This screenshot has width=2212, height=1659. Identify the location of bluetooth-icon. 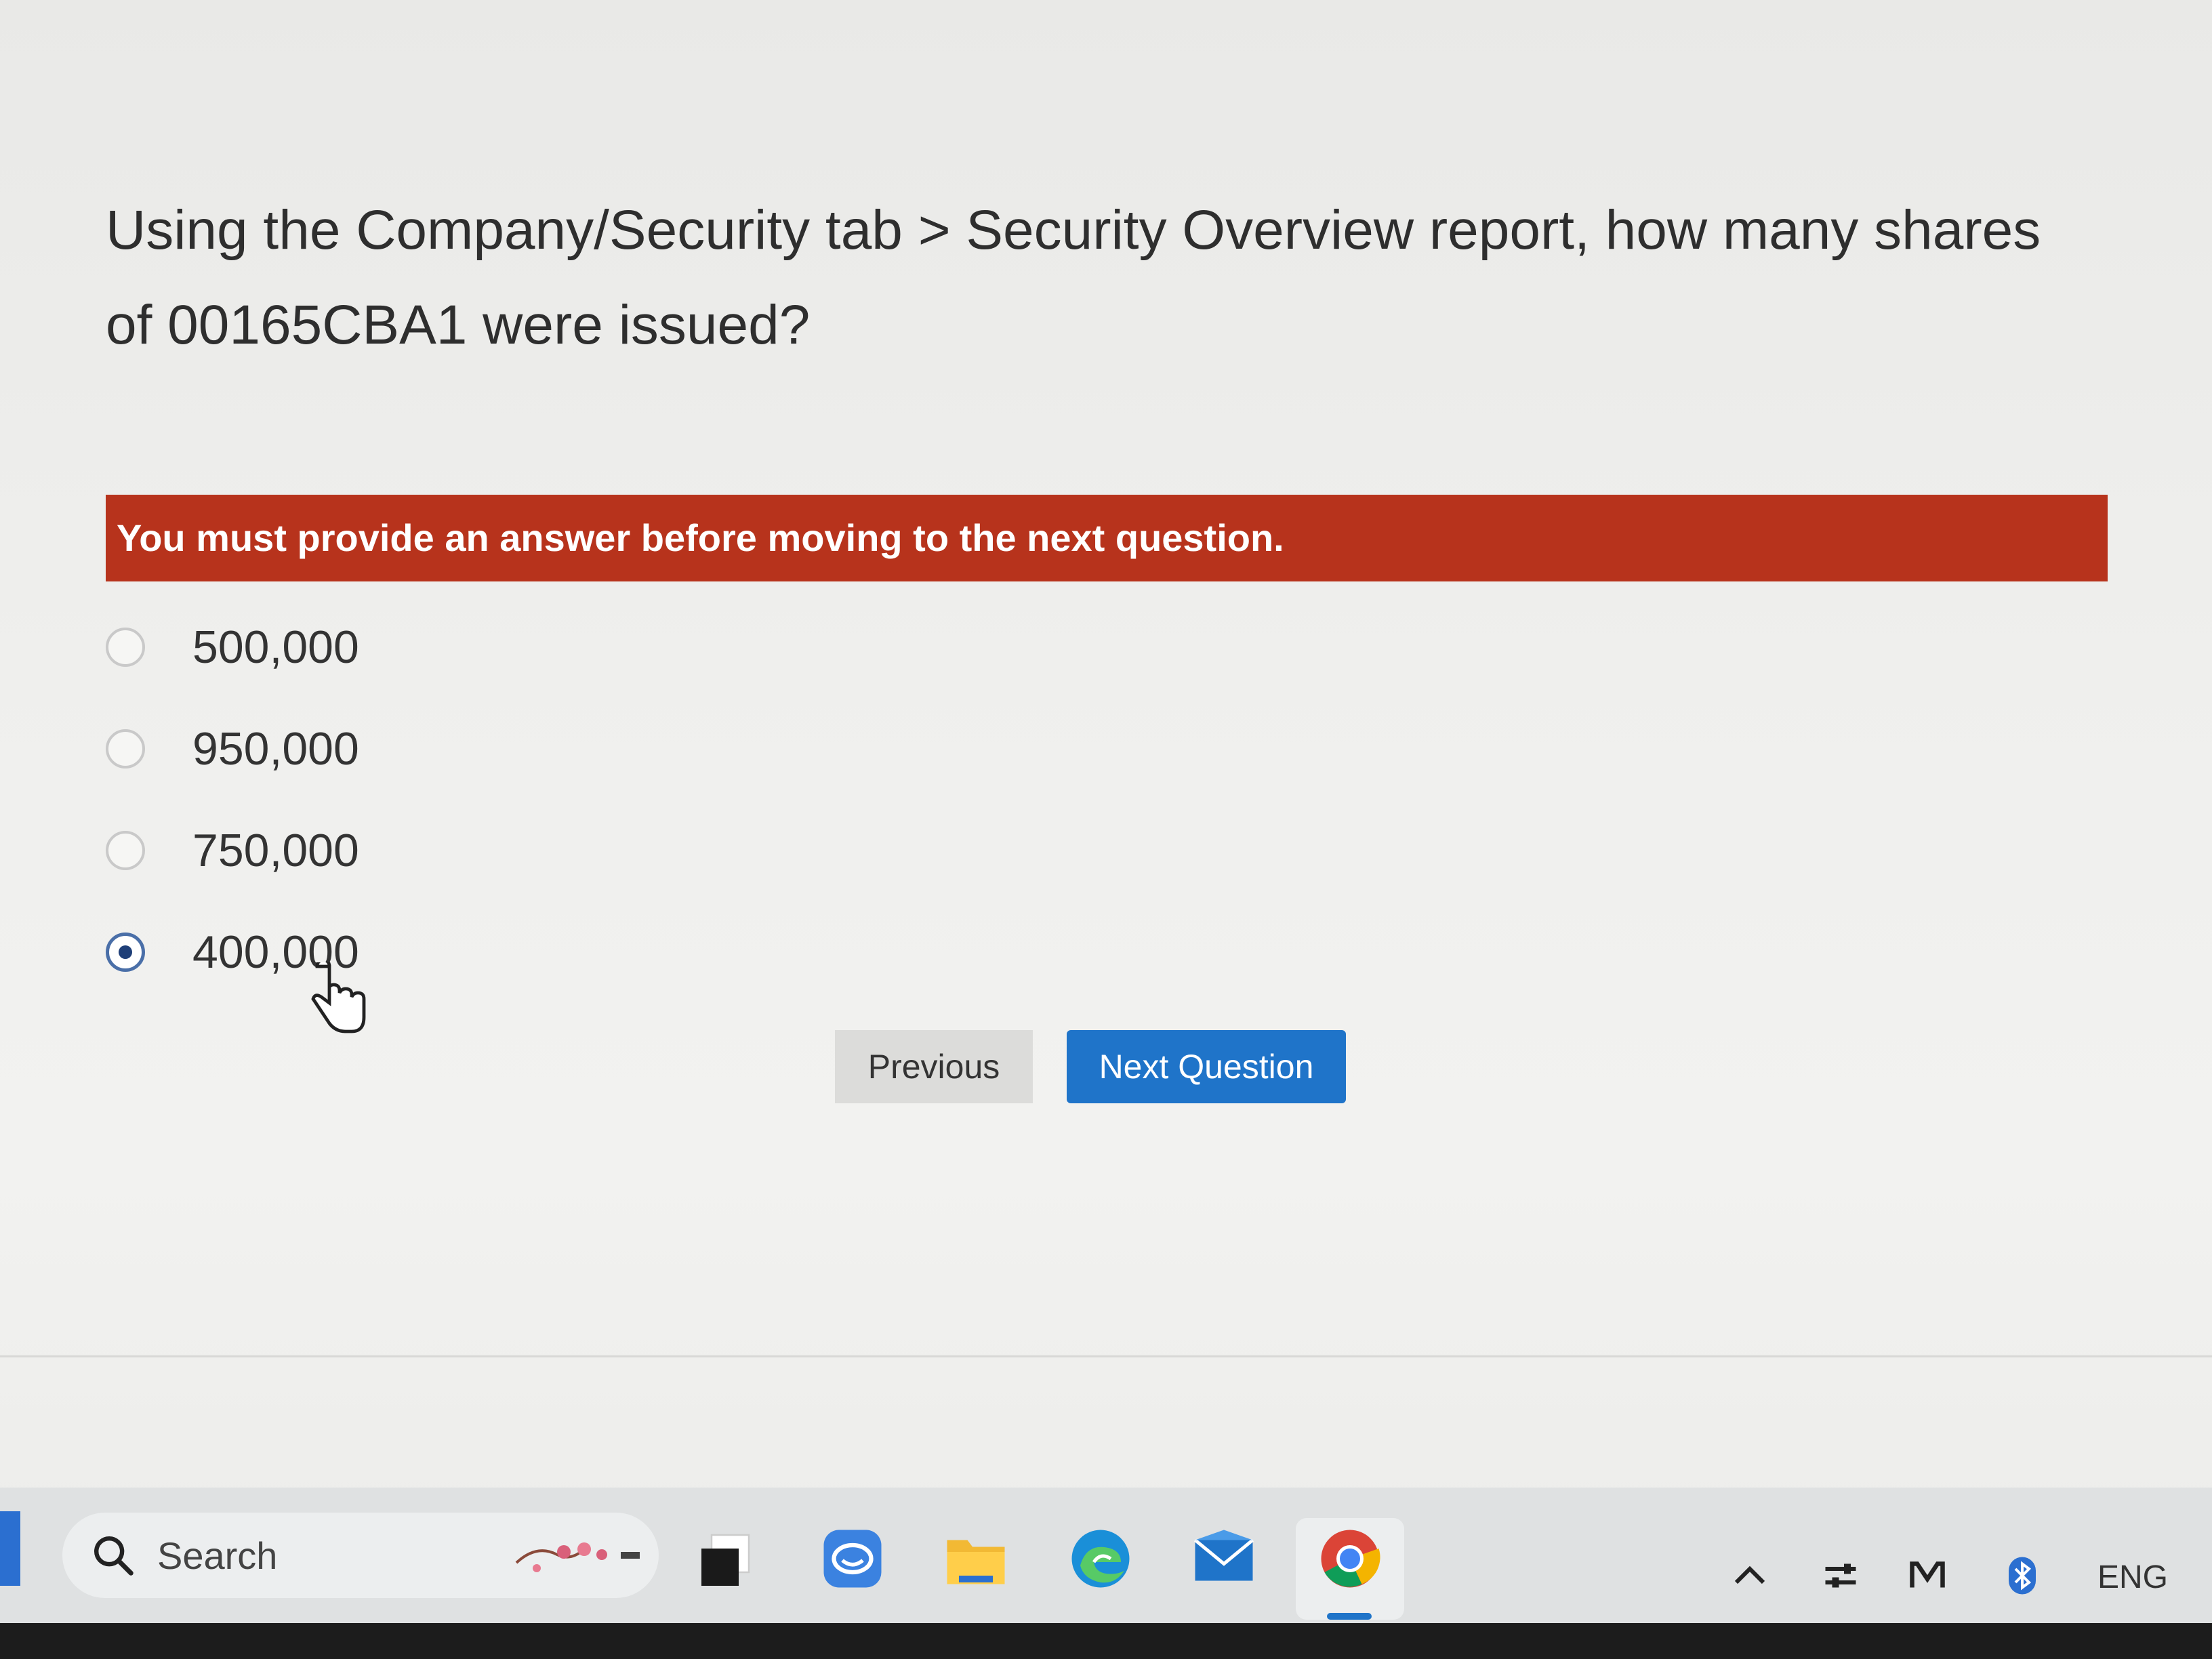
(2022, 1575).